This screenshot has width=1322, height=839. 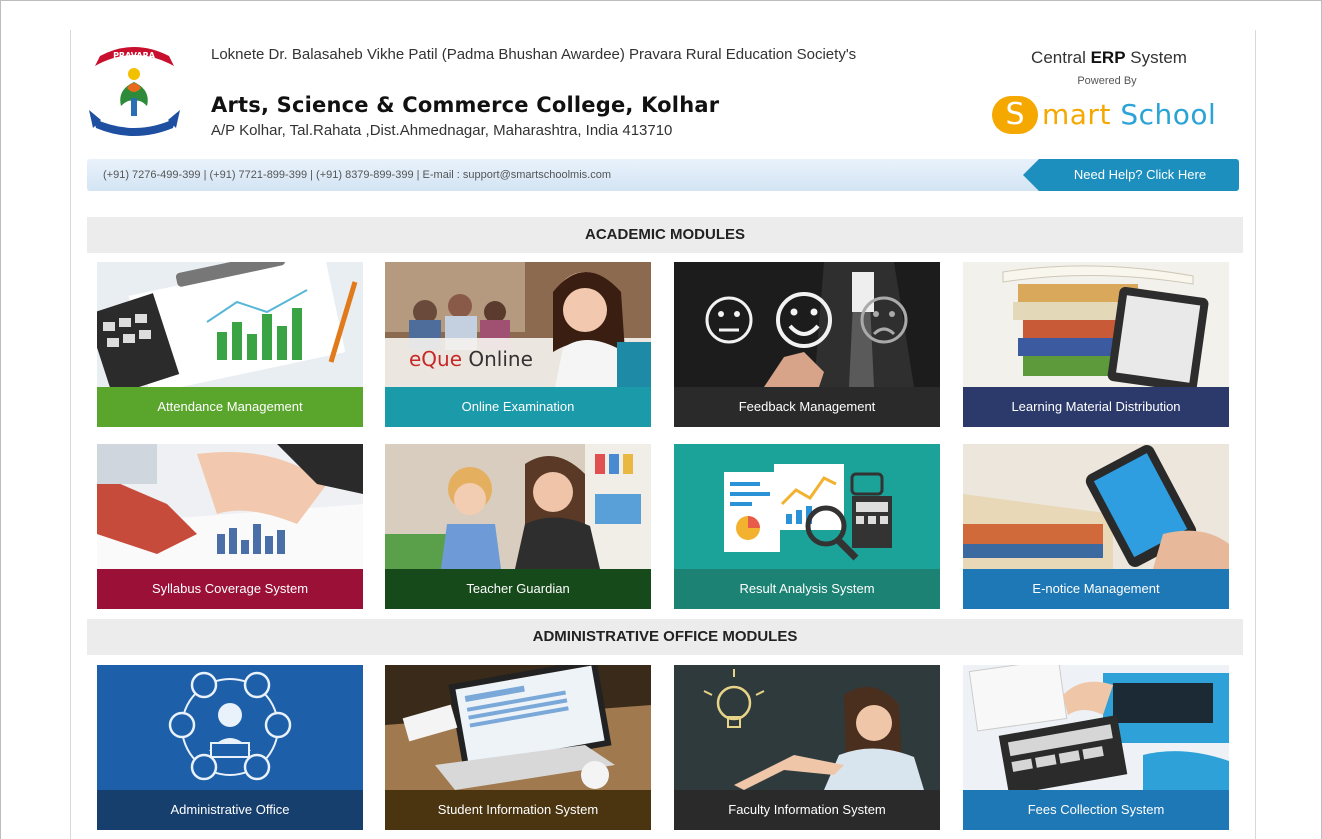 I want to click on tile-student-information-system: Student Information System, so click(x=518, y=747).